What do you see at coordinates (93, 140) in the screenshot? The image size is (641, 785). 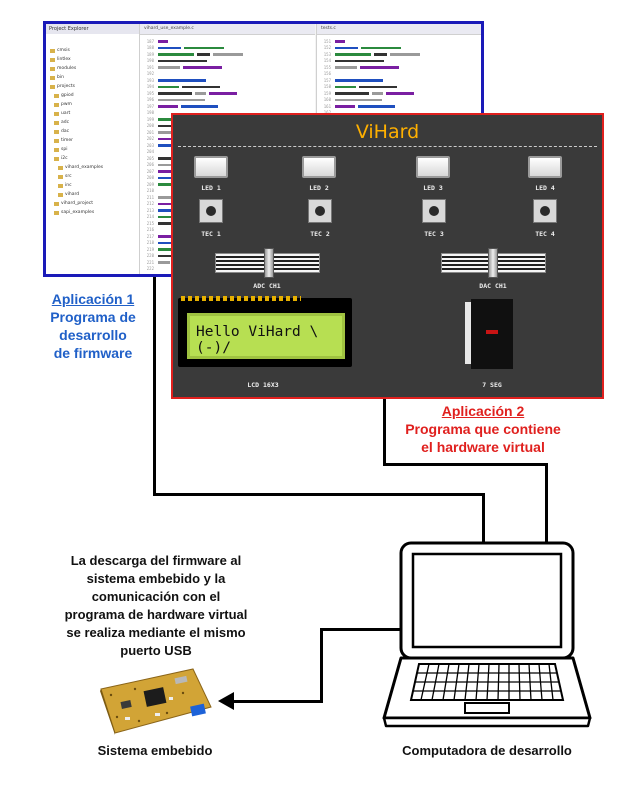 I see `tree-item: timer` at bounding box center [93, 140].